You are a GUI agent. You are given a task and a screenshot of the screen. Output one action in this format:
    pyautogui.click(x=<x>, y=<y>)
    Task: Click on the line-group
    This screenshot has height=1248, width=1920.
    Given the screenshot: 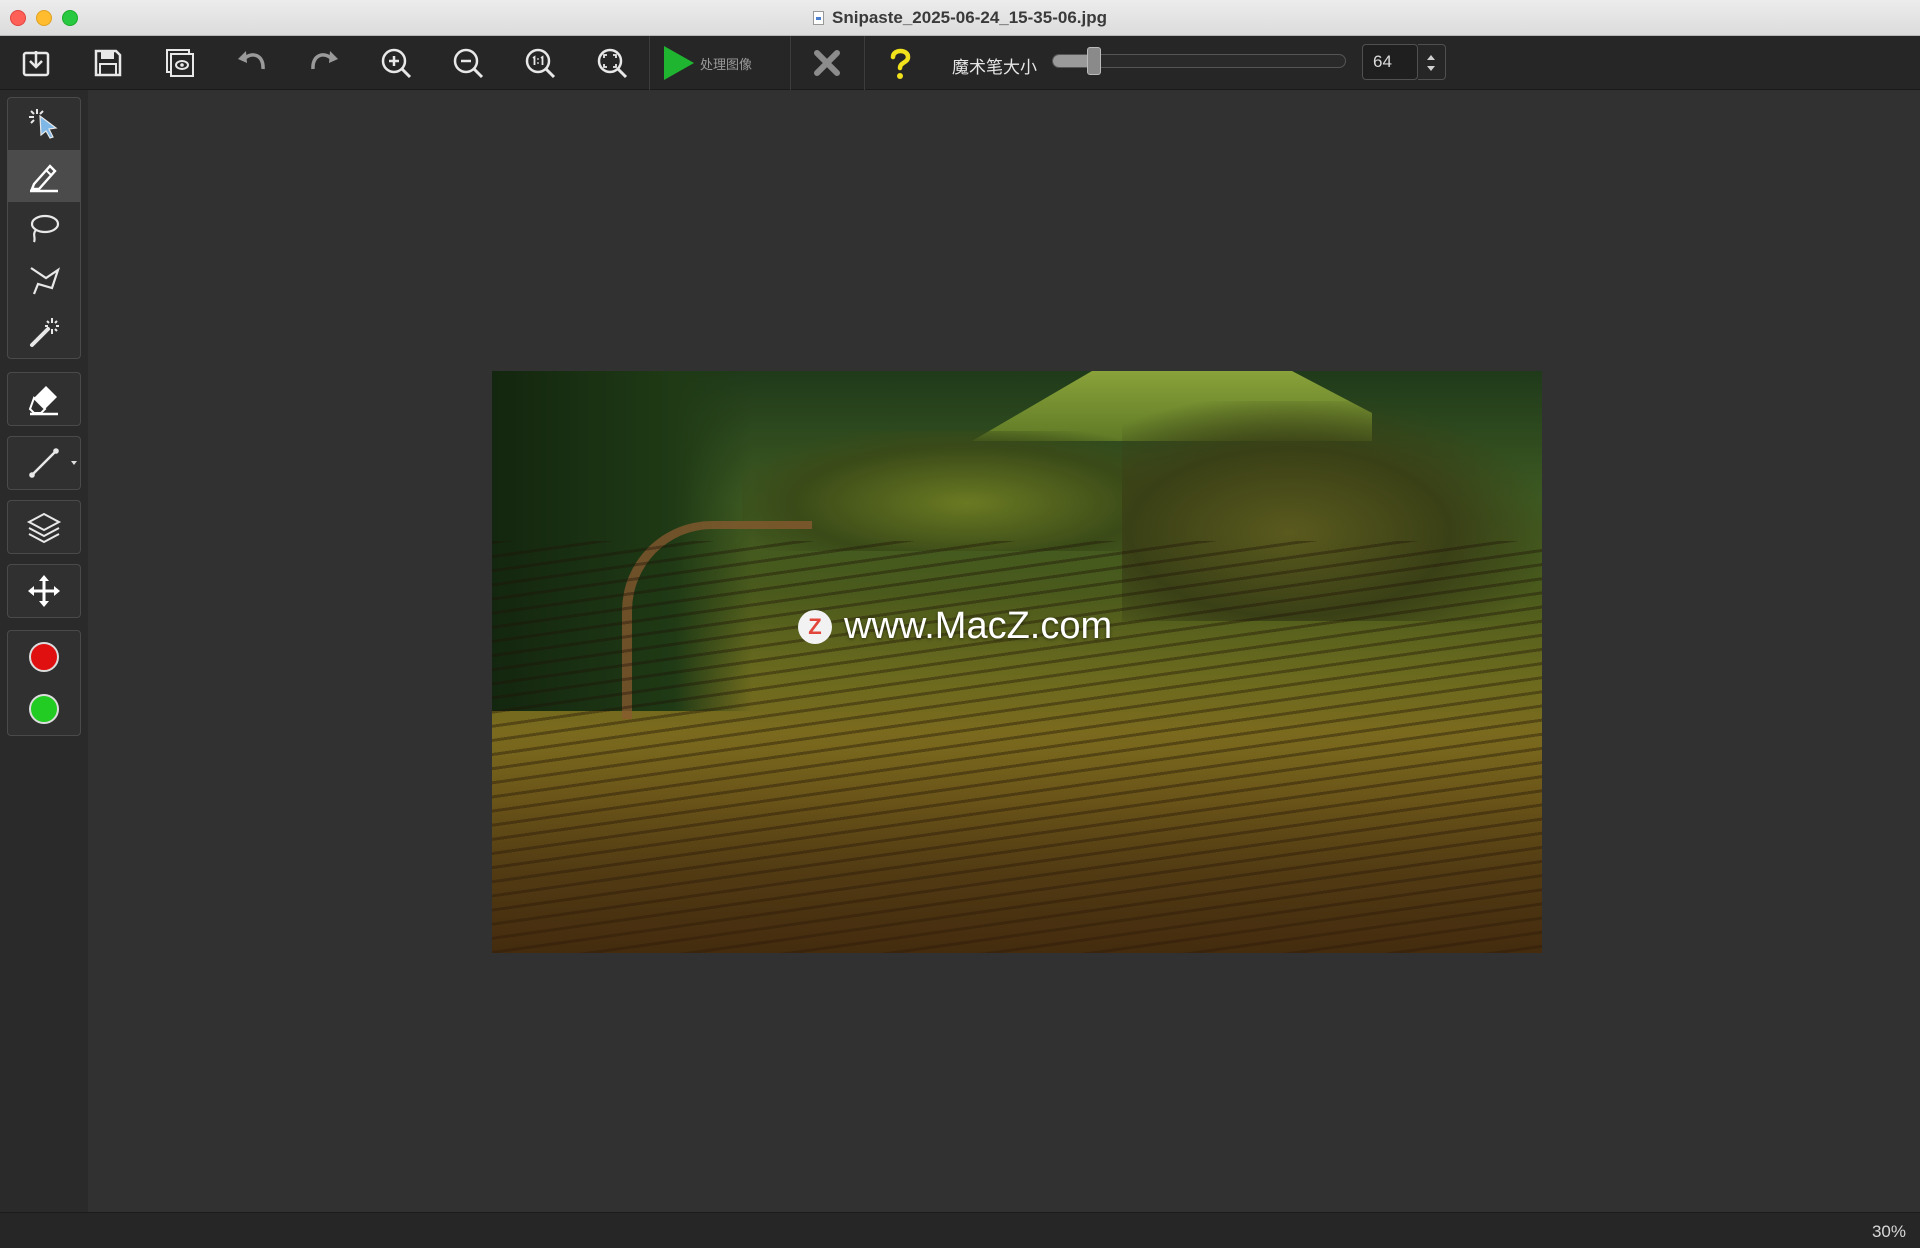 What is the action you would take?
    pyautogui.click(x=44, y=463)
    